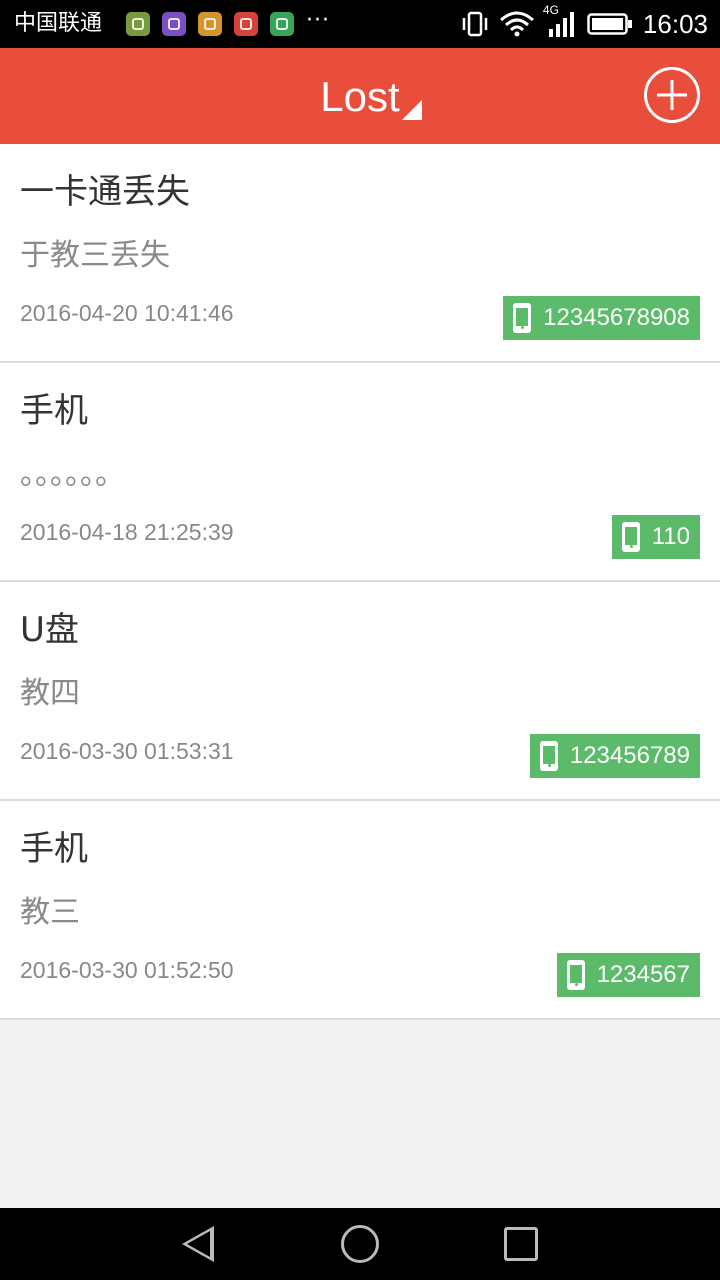  I want to click on status-bar: 中国联通 ··· 4G 16:03, so click(360, 24).